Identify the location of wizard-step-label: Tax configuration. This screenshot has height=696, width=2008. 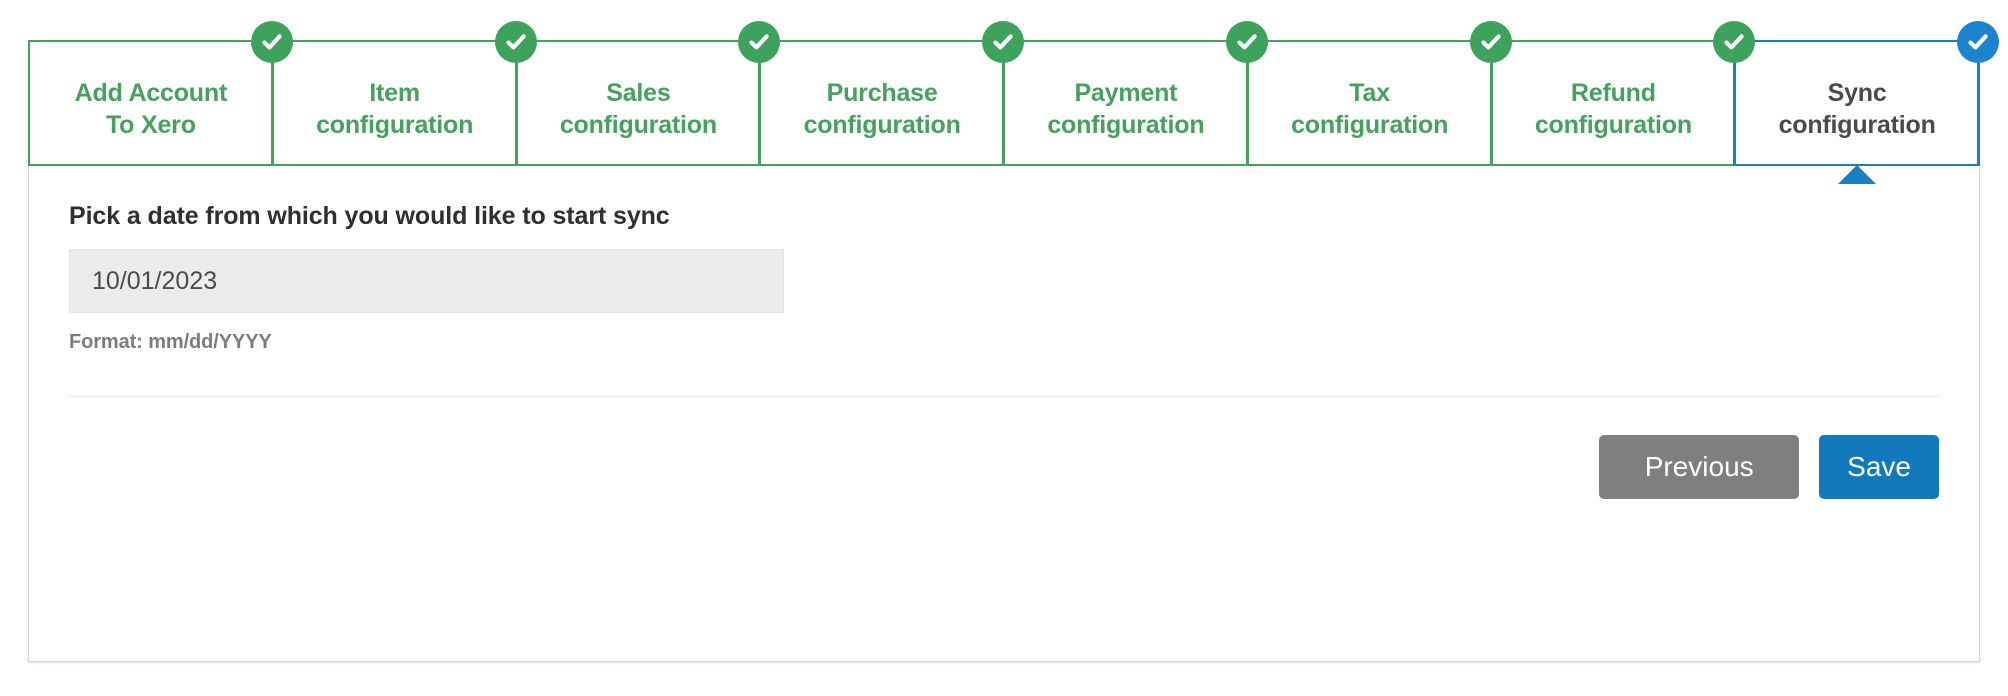
(1370, 109).